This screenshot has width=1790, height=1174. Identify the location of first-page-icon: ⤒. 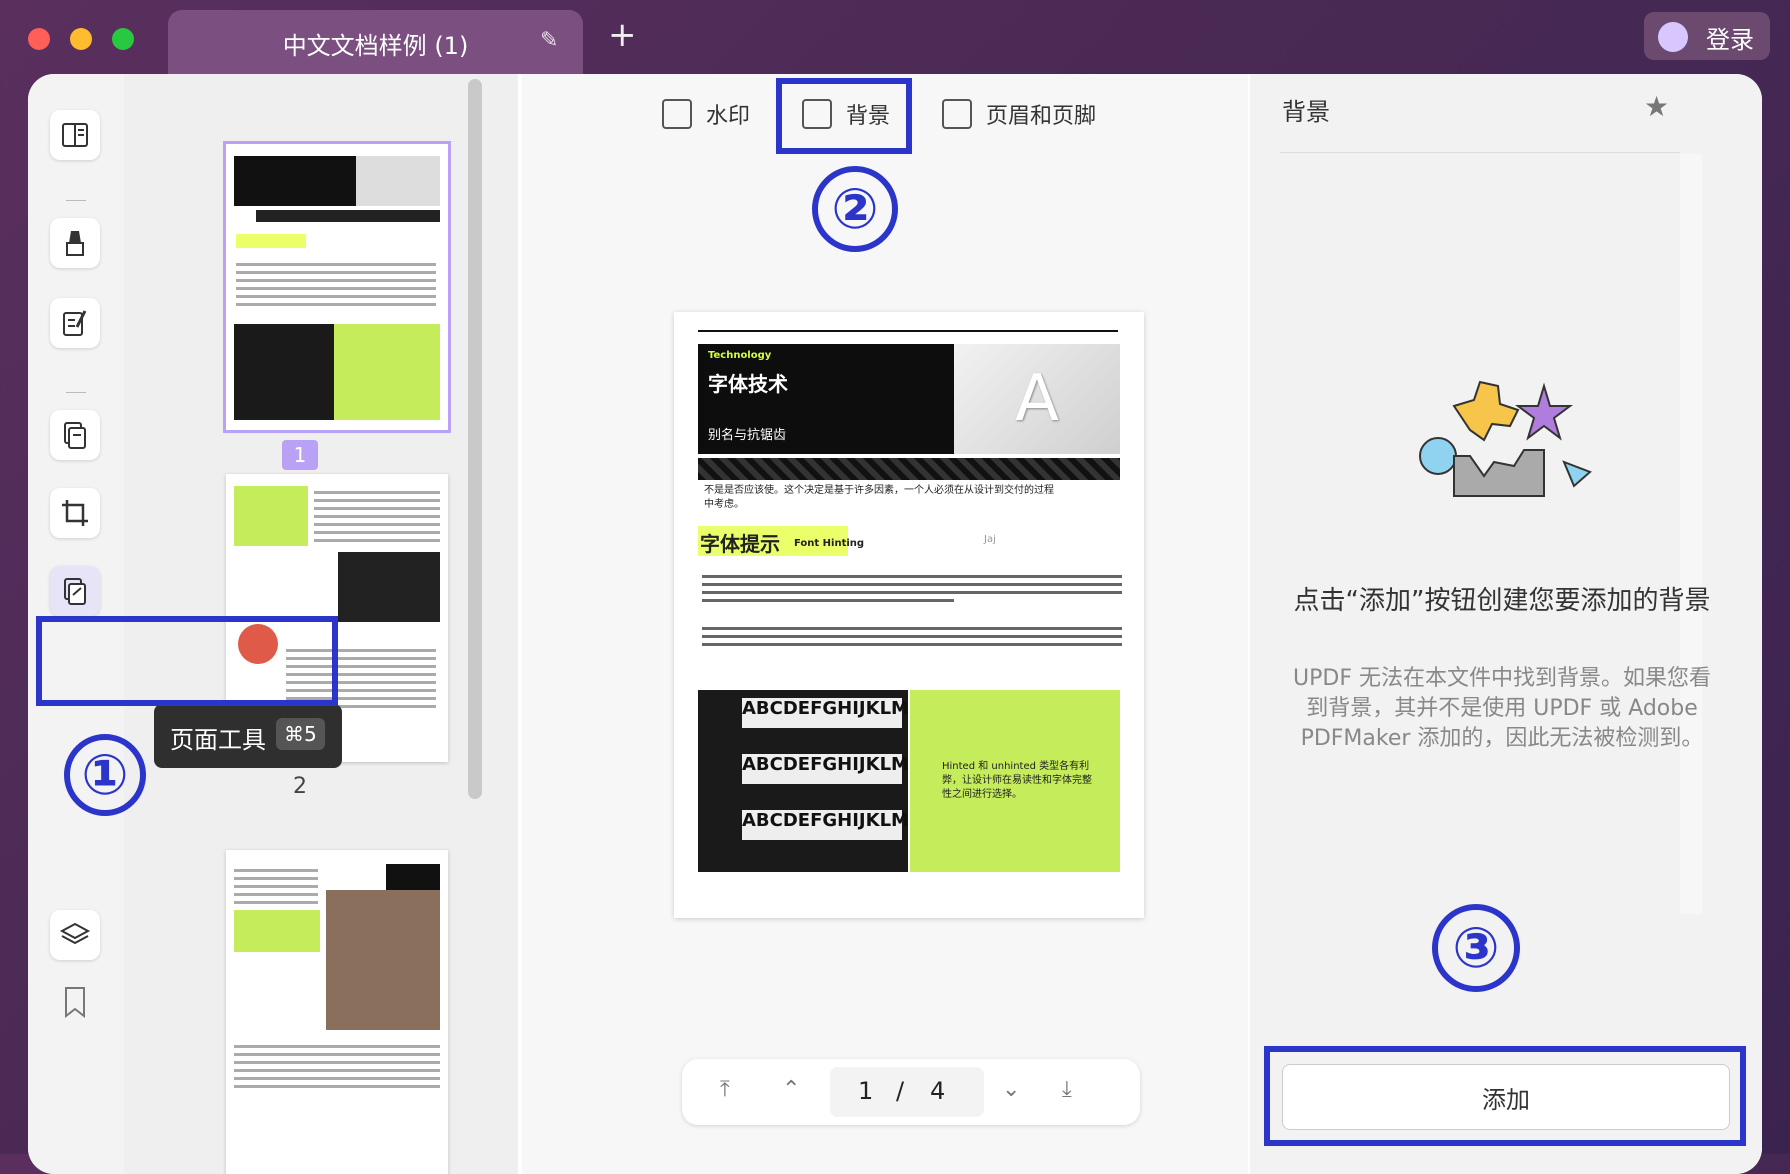
(725, 1089).